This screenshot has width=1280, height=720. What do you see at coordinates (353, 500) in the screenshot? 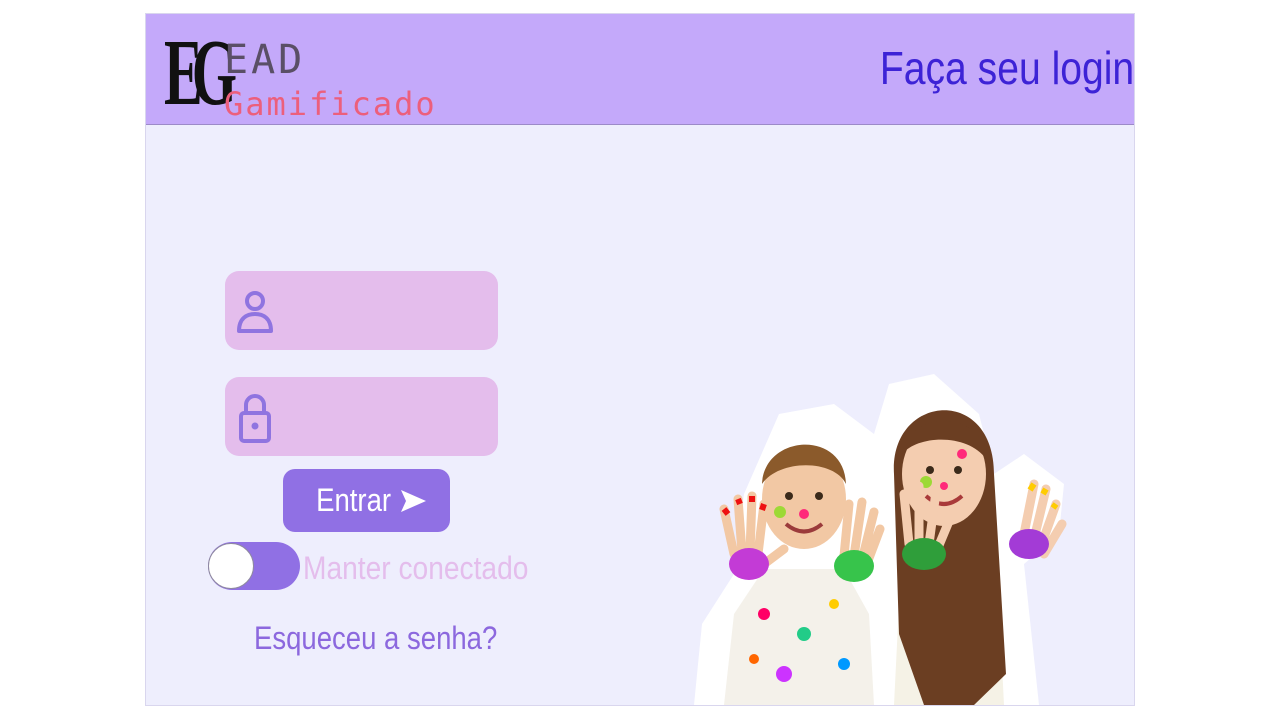
I see `login-button-label: Entrar` at bounding box center [353, 500].